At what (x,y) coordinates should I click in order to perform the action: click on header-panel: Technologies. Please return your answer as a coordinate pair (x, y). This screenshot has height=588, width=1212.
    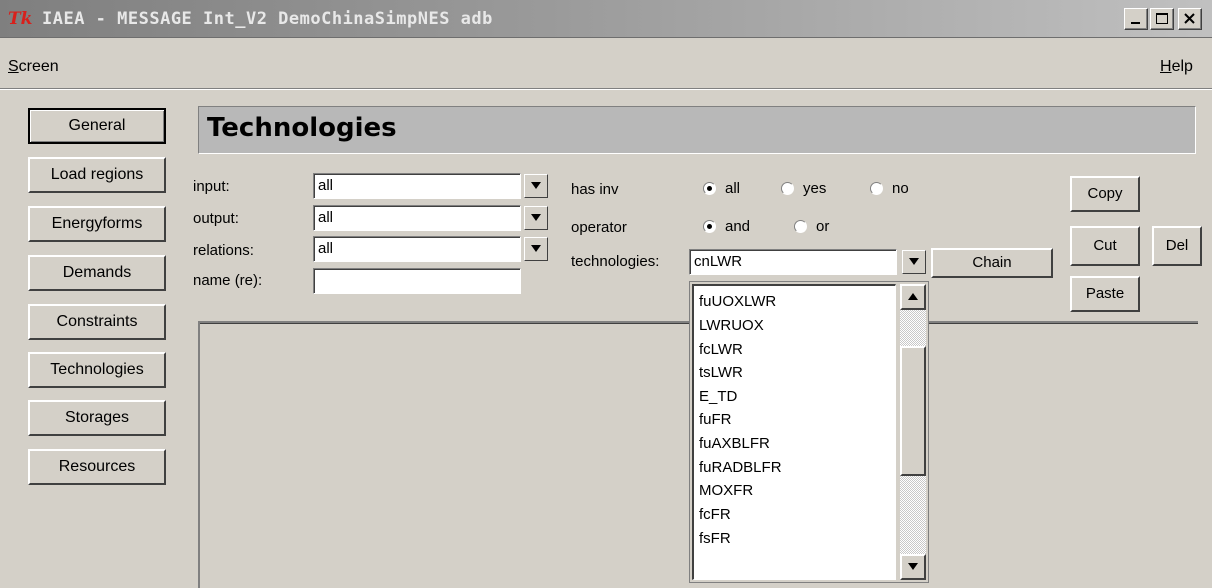
    Looking at the image, I should click on (697, 130).